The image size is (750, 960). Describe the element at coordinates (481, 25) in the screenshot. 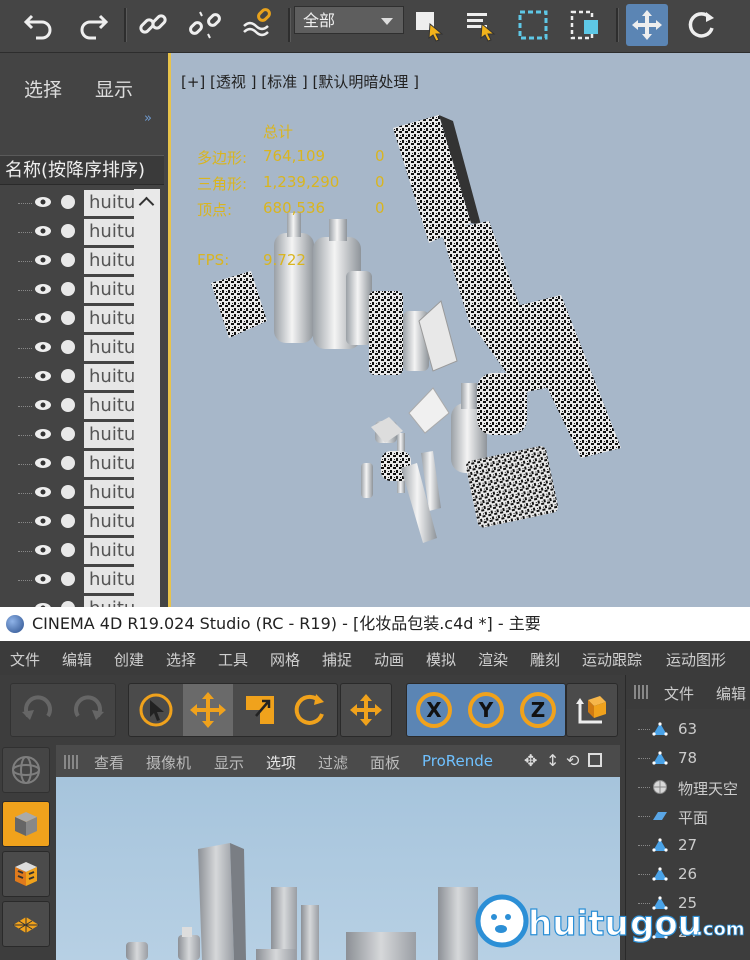

I see `select-by-name-icon` at that location.